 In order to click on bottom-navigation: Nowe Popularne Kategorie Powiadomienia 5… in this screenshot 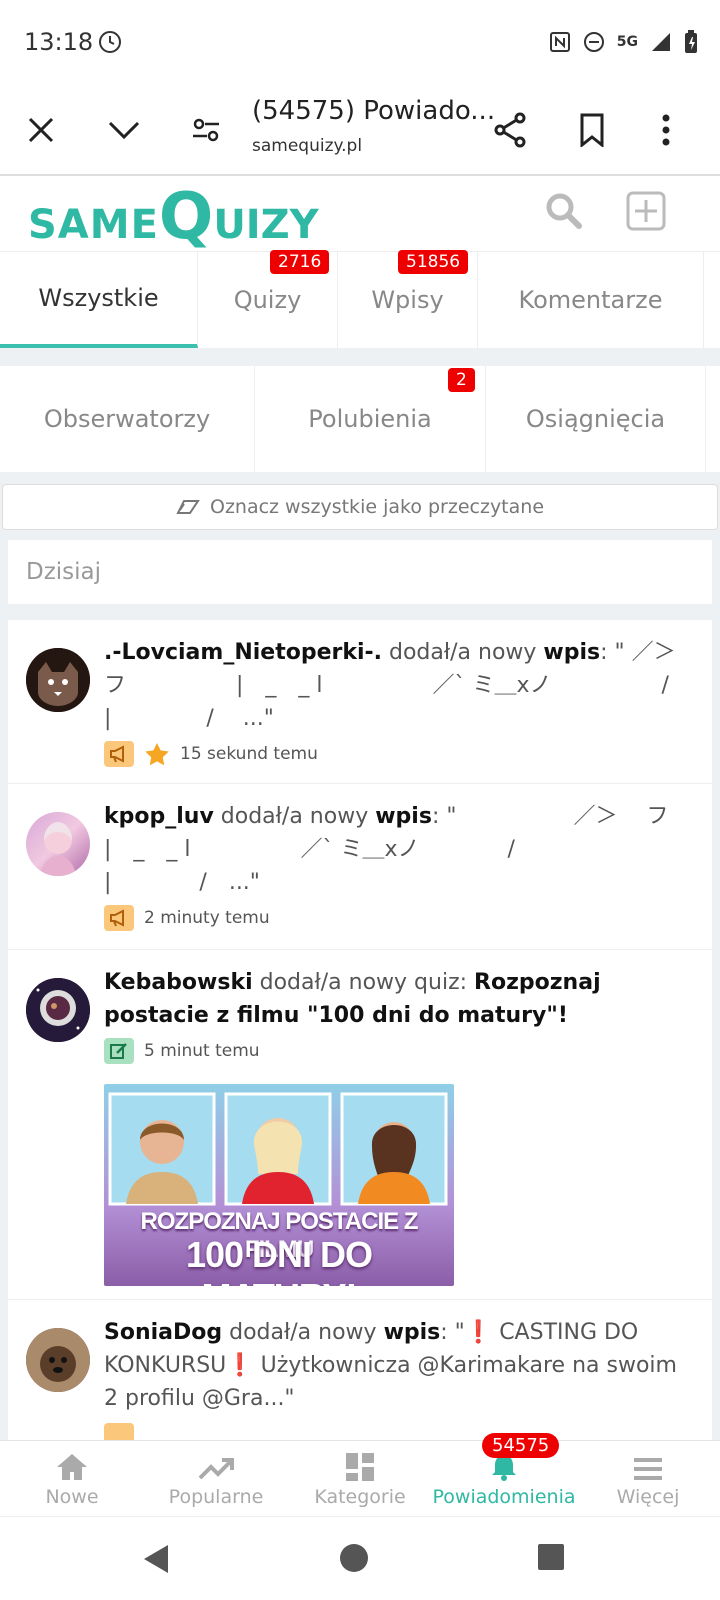, I will do `click(360, 1474)`.